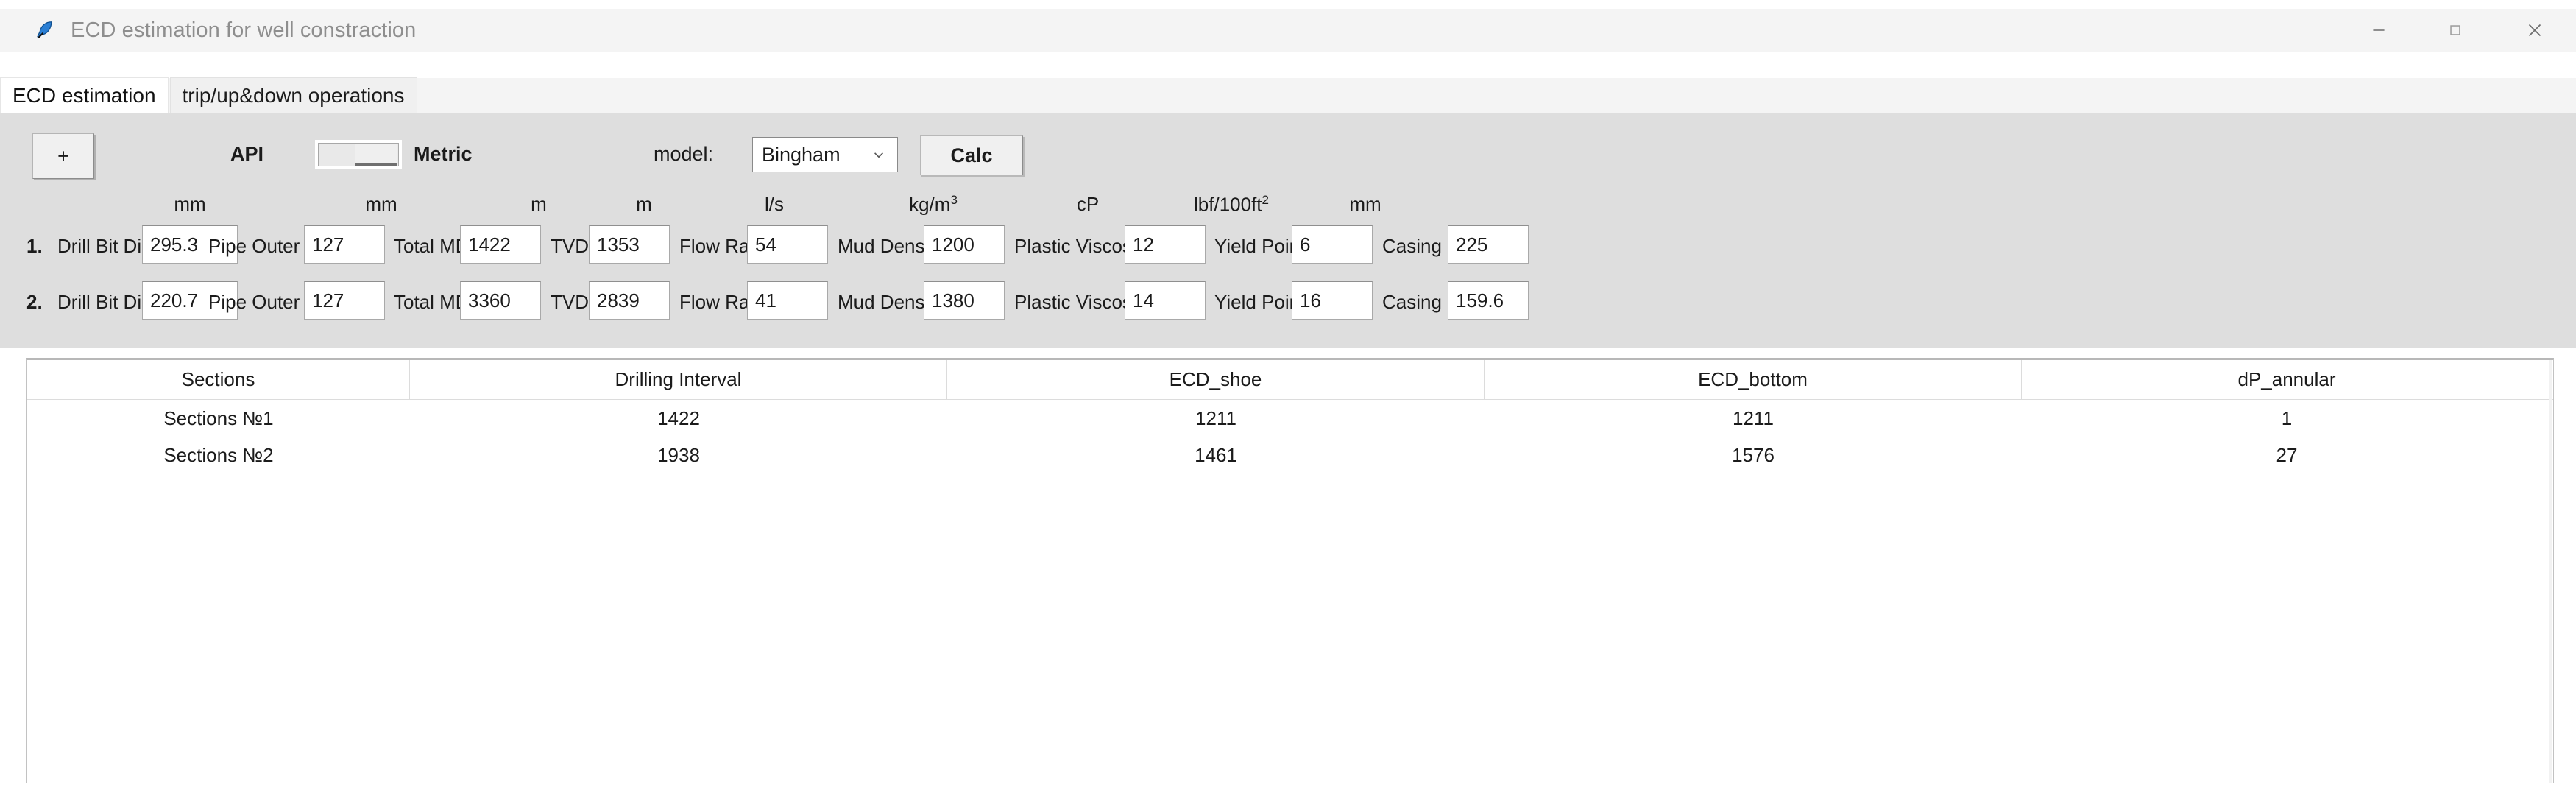 This screenshot has height=810, width=2576. Describe the element at coordinates (1288, 207) in the screenshot. I see `units-header-row: mm mm m m l/s kg/m3 cP lbf/100ft2 mm` at that location.